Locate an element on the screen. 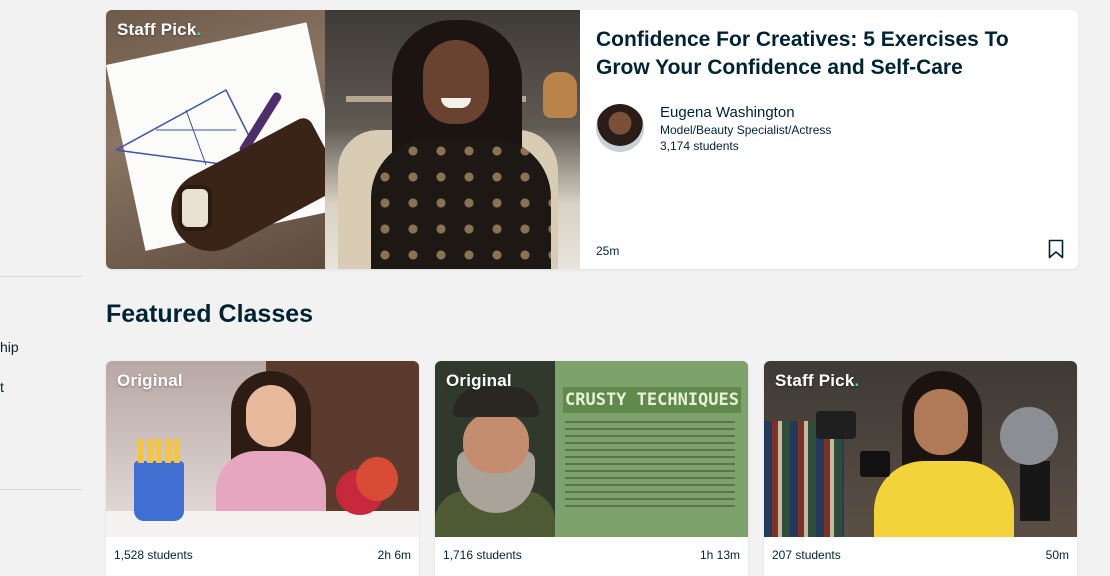  stand-illustration is located at coordinates (1035, 491).